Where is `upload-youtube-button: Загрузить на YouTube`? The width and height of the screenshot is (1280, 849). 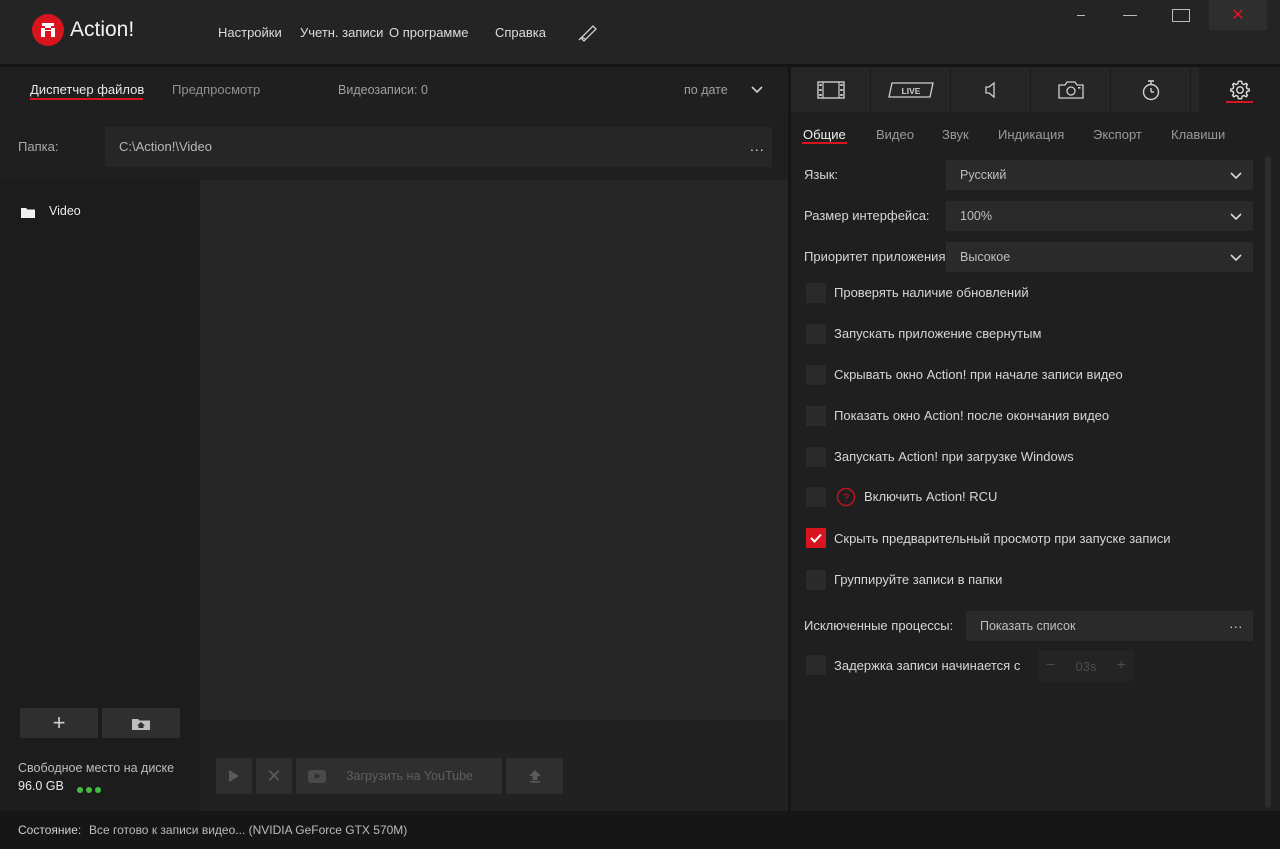 upload-youtube-button: Загрузить на YouTube is located at coordinates (399, 776).